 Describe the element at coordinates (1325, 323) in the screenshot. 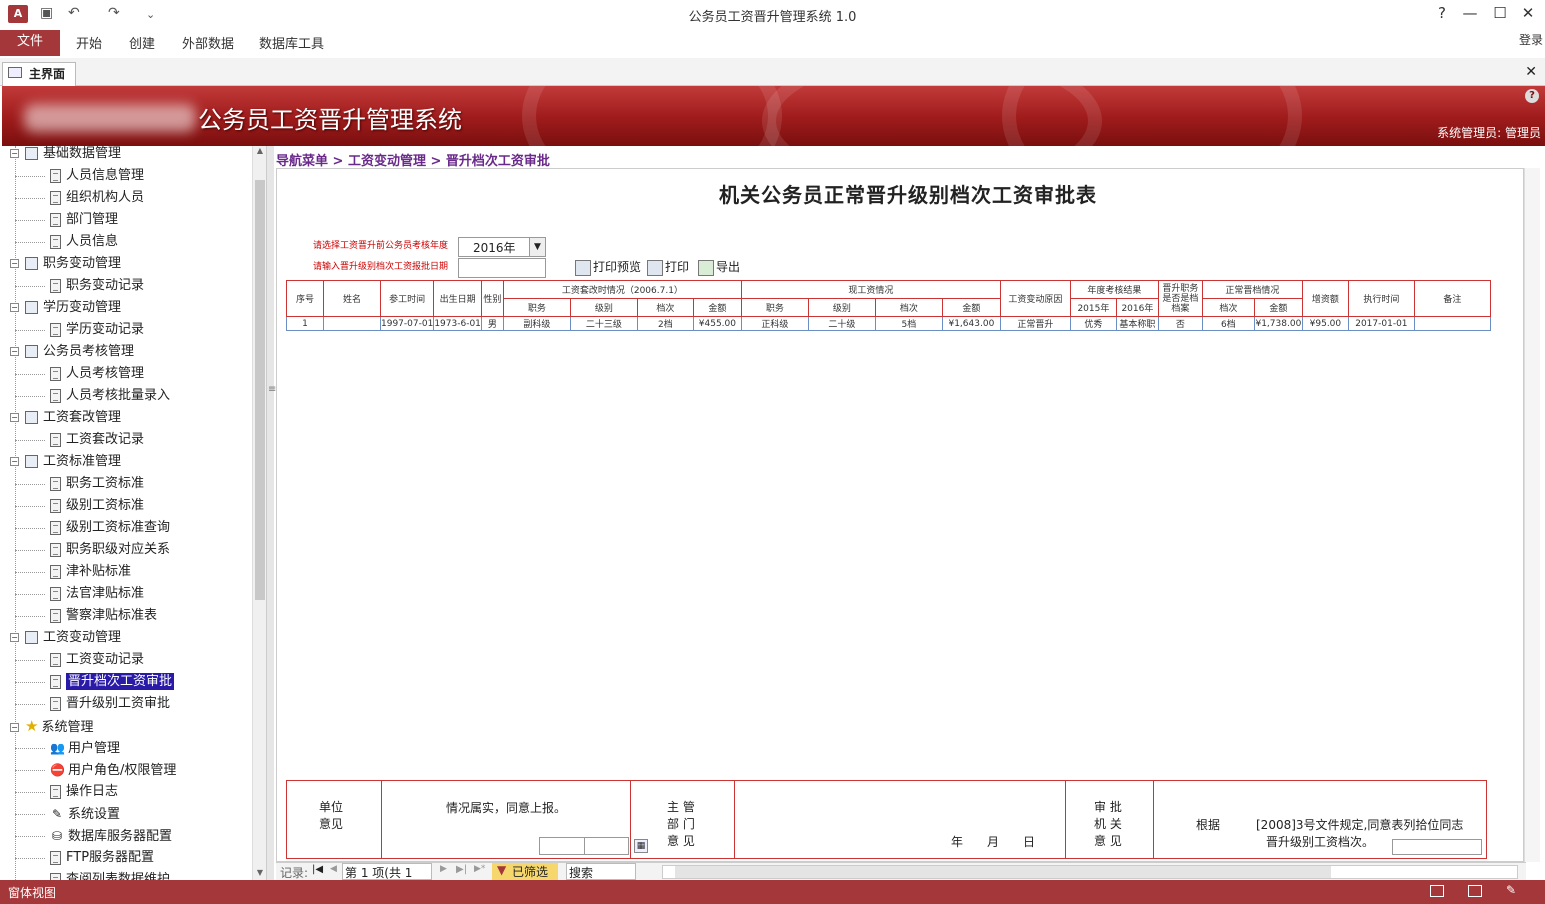

I see `cell-increase: ¥95.00` at that location.